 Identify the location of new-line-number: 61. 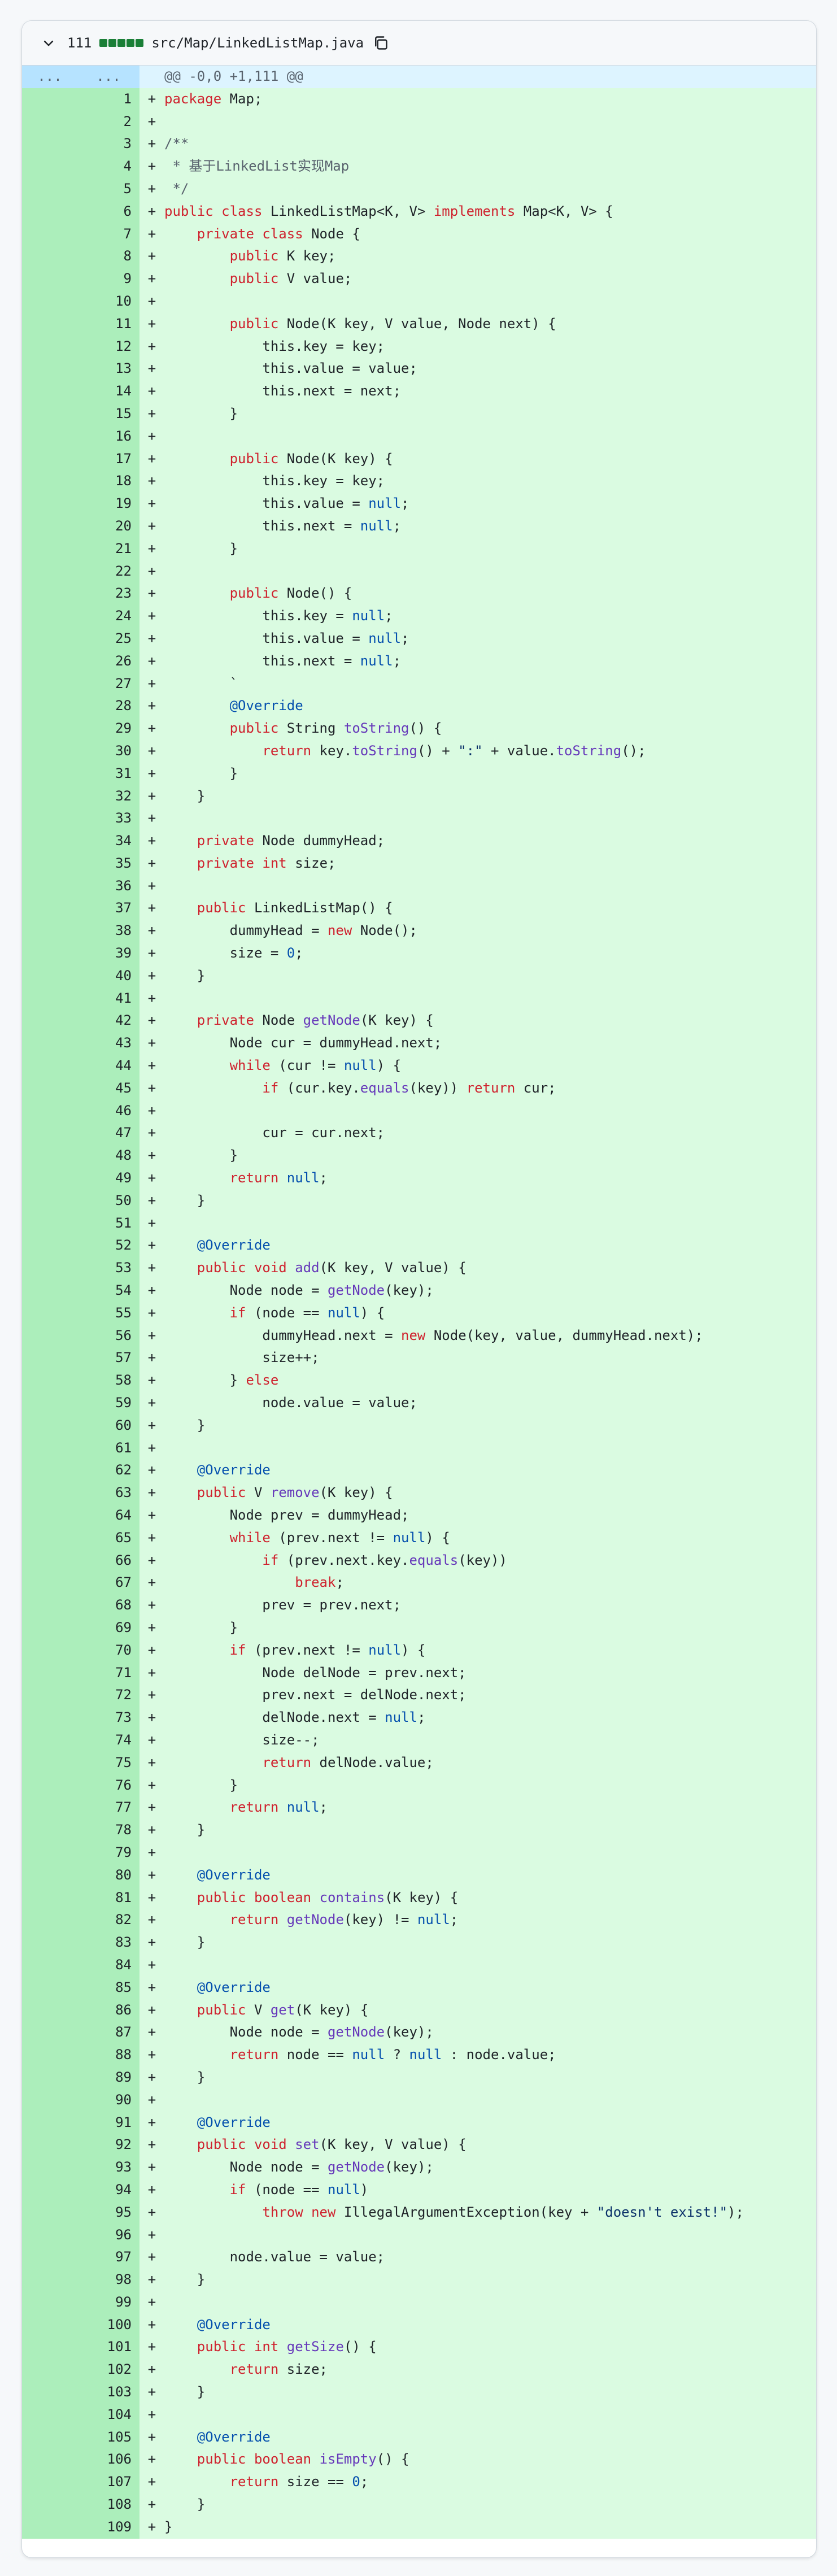
(108, 1448).